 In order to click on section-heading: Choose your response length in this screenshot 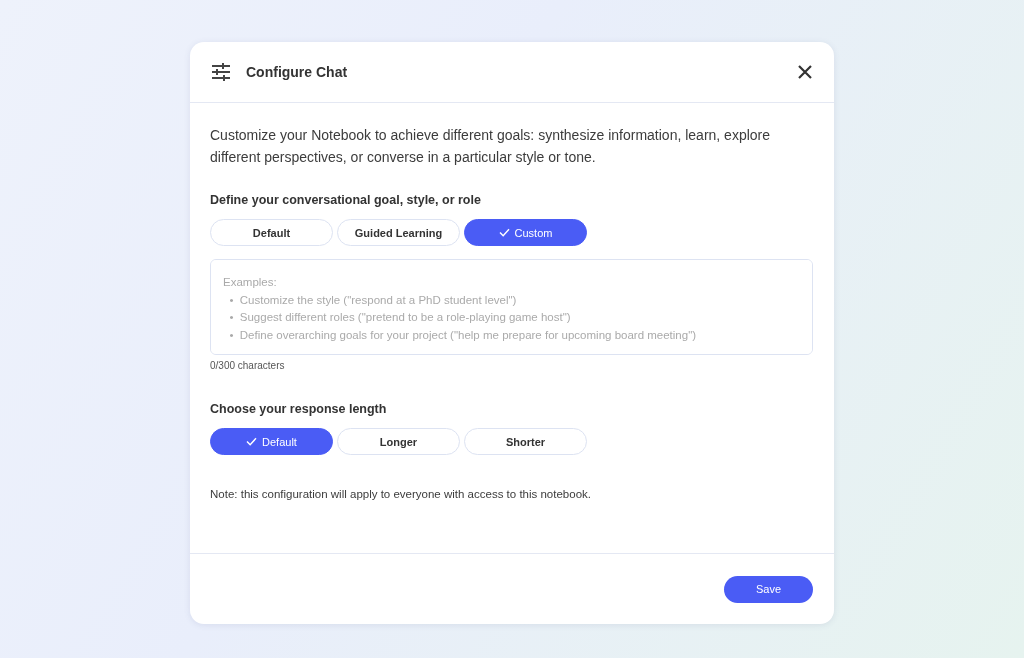, I will do `click(299, 409)`.